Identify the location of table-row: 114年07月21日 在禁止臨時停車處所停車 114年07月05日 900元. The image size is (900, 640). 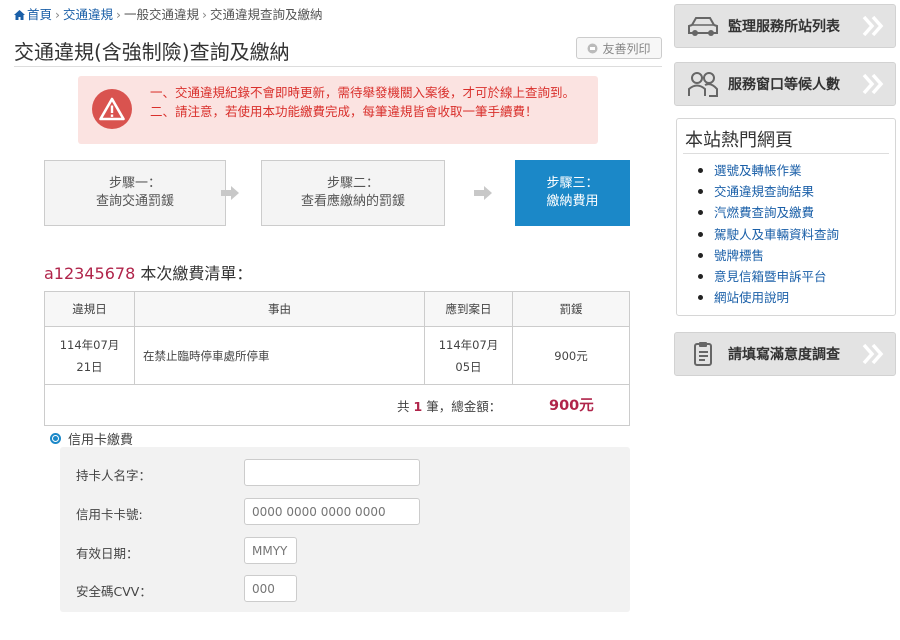
(337, 355).